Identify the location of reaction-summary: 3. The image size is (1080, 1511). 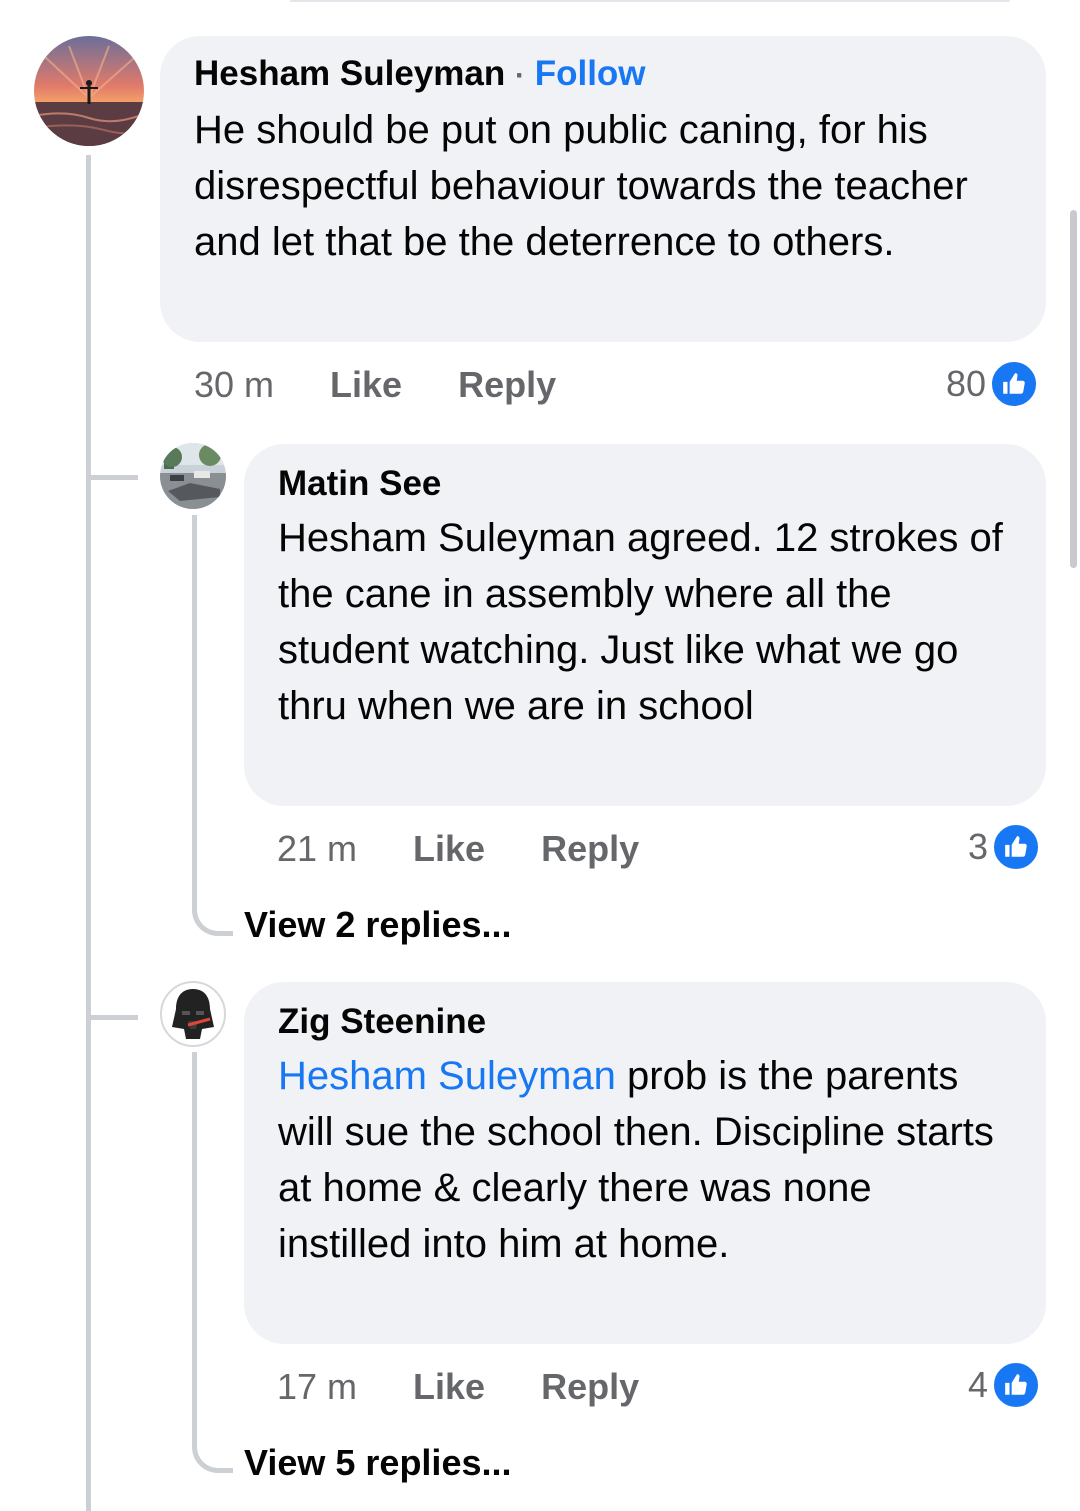
(1004, 847).